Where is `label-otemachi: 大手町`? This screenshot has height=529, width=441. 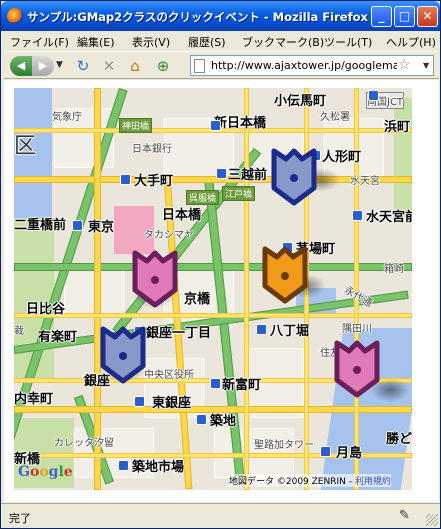
label-otemachi: 大手町 is located at coordinates (154, 181).